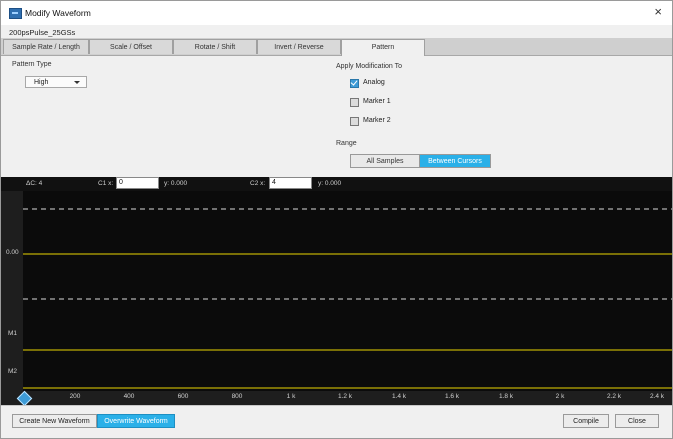 The image size is (673, 439). I want to click on close-icon: ×, so click(658, 11).